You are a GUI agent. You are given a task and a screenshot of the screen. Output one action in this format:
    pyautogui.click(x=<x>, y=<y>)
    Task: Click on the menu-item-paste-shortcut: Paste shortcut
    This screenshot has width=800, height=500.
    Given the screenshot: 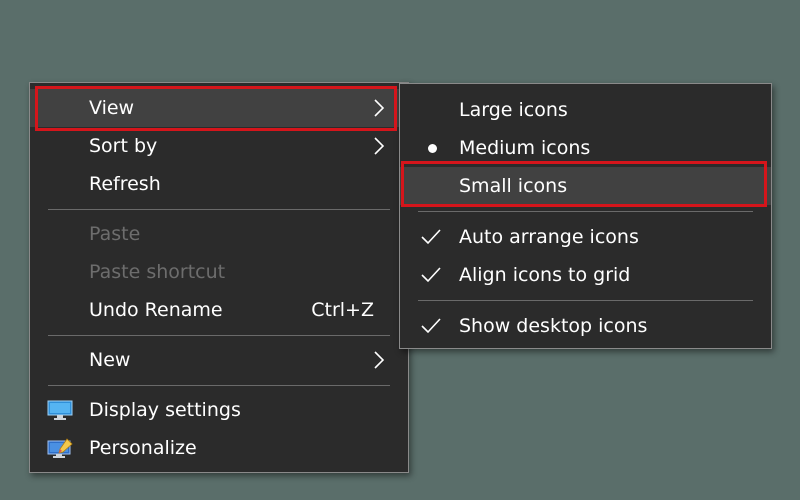 What is the action you would take?
    pyautogui.click(x=219, y=272)
    